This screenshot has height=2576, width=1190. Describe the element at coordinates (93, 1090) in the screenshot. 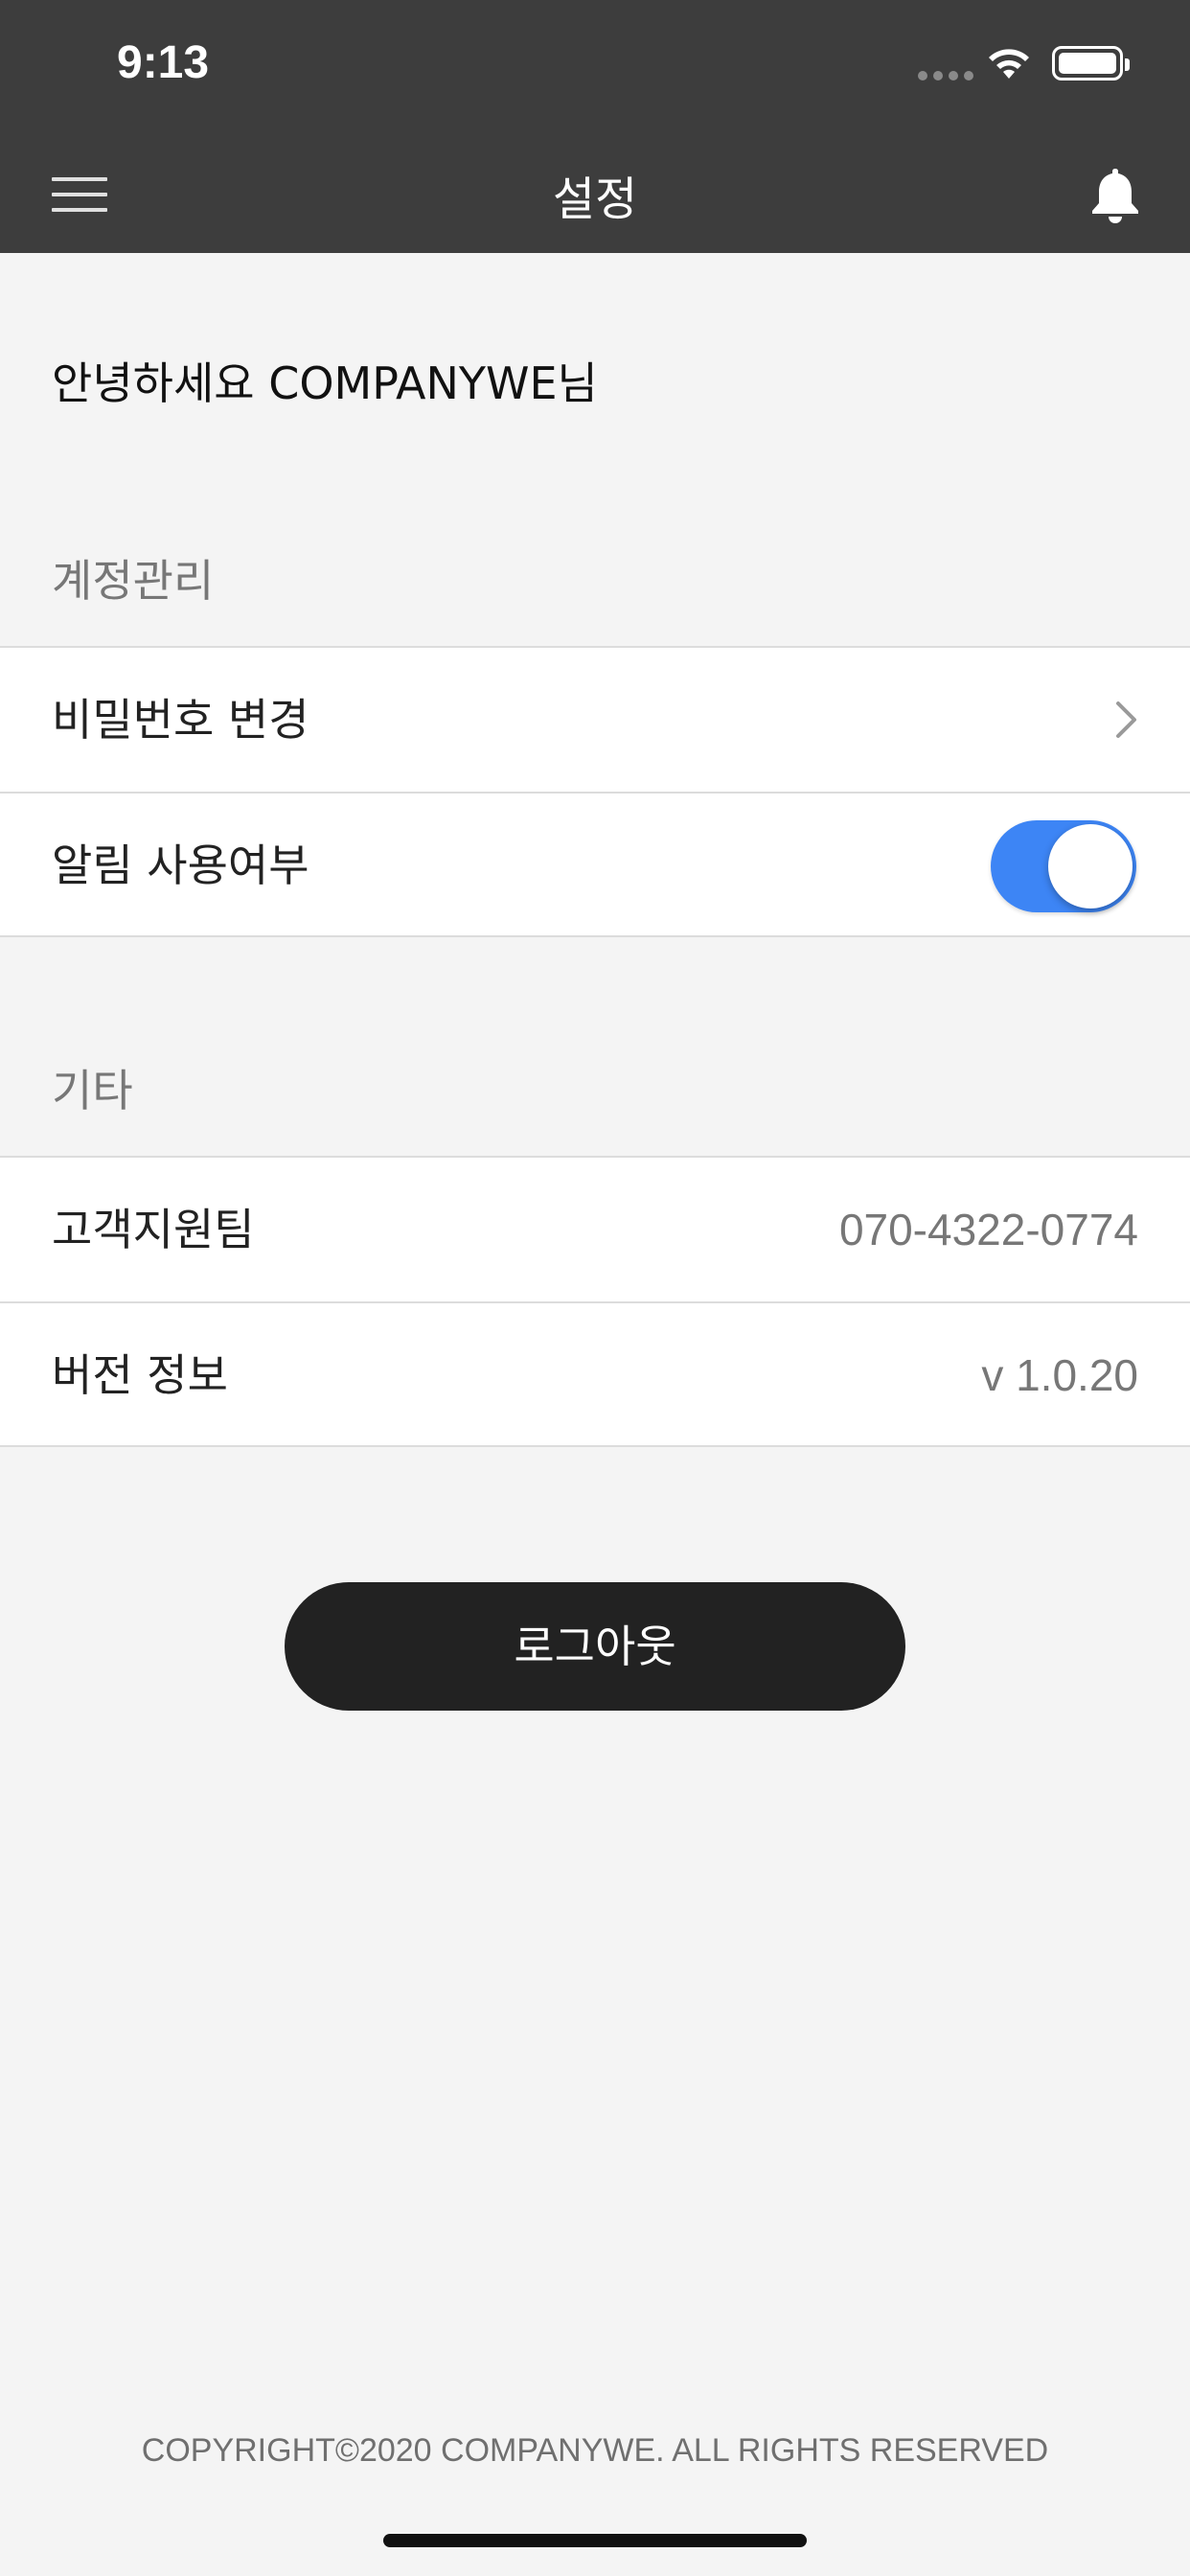

I see `section-header-etc: 기타` at that location.